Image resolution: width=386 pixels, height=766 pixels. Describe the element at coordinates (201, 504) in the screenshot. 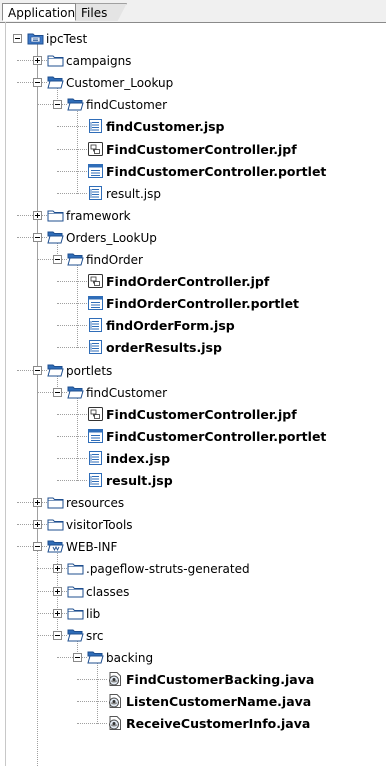

I see `tree-item: resources` at that location.